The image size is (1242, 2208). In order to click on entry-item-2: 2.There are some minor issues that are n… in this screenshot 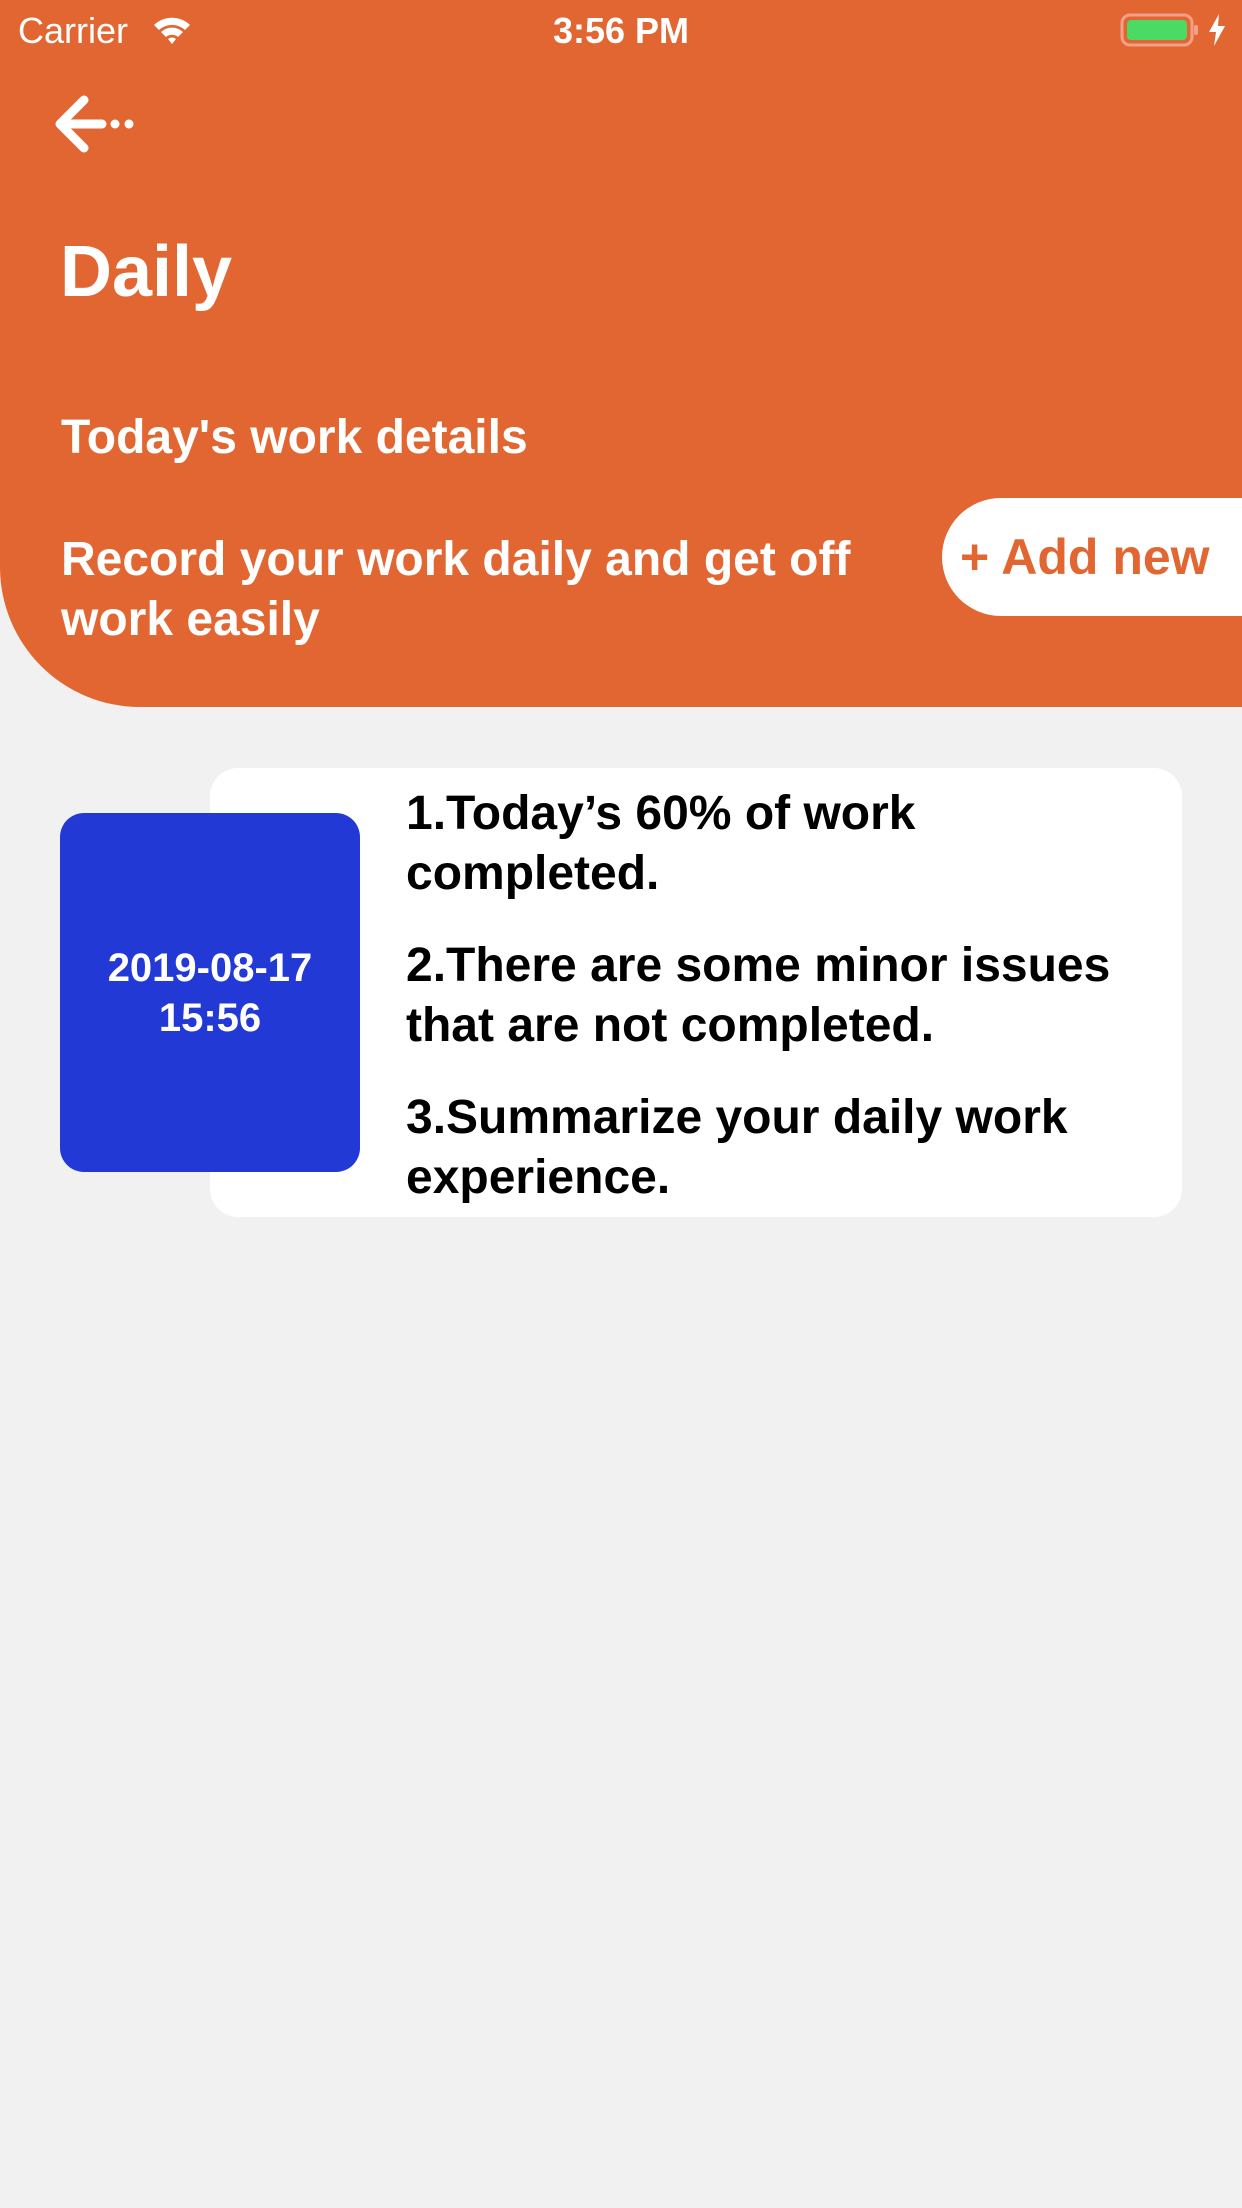, I will do `click(758, 995)`.